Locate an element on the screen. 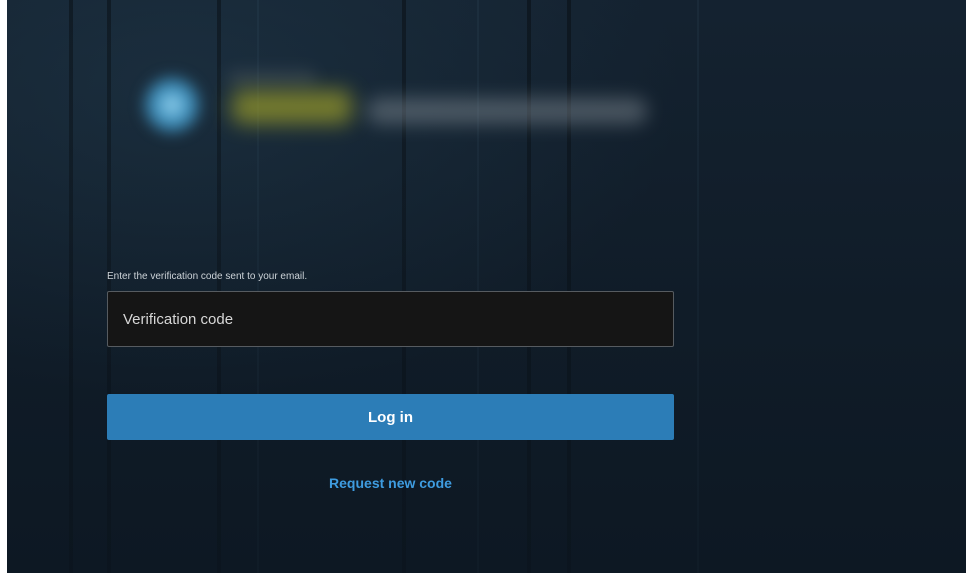  logo-icon is located at coordinates (172, 105).